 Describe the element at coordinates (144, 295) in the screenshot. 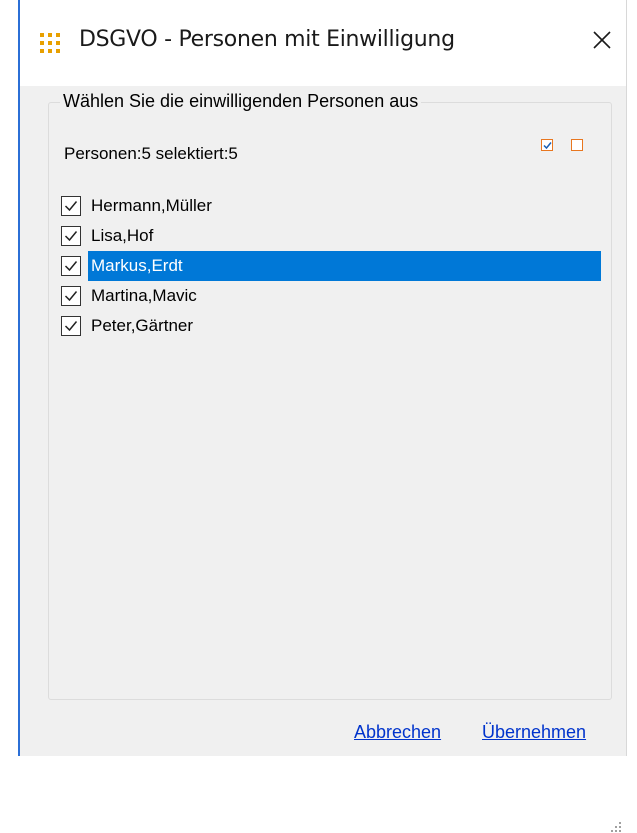

I see `person-name: Martina,Mavic` at that location.